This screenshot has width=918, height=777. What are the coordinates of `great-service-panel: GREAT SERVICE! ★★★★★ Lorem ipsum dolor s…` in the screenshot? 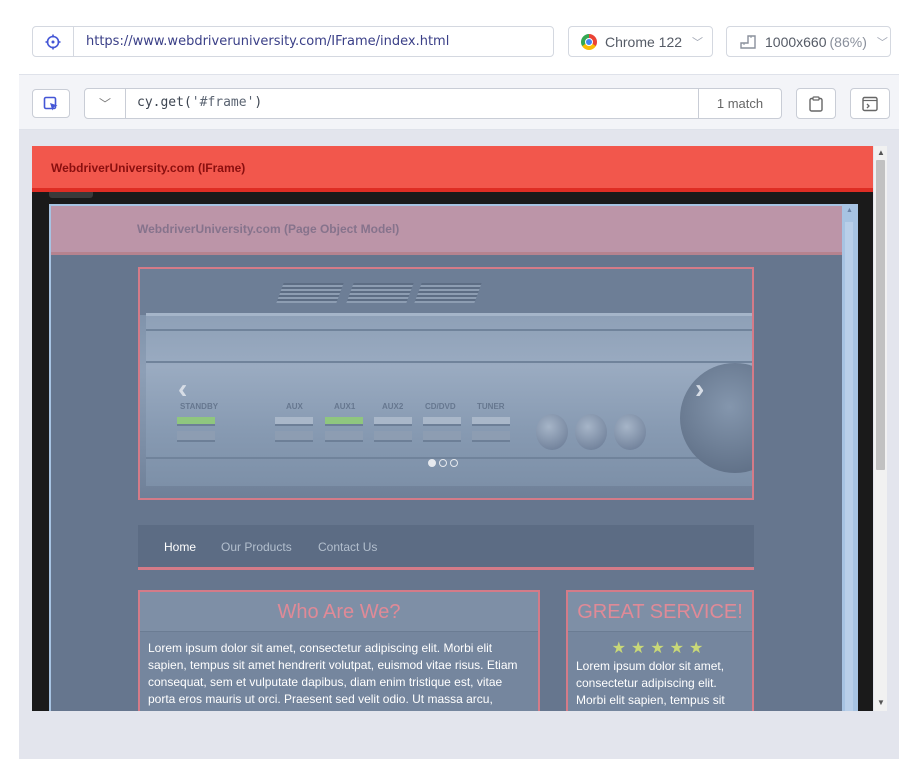 It's located at (660, 650).